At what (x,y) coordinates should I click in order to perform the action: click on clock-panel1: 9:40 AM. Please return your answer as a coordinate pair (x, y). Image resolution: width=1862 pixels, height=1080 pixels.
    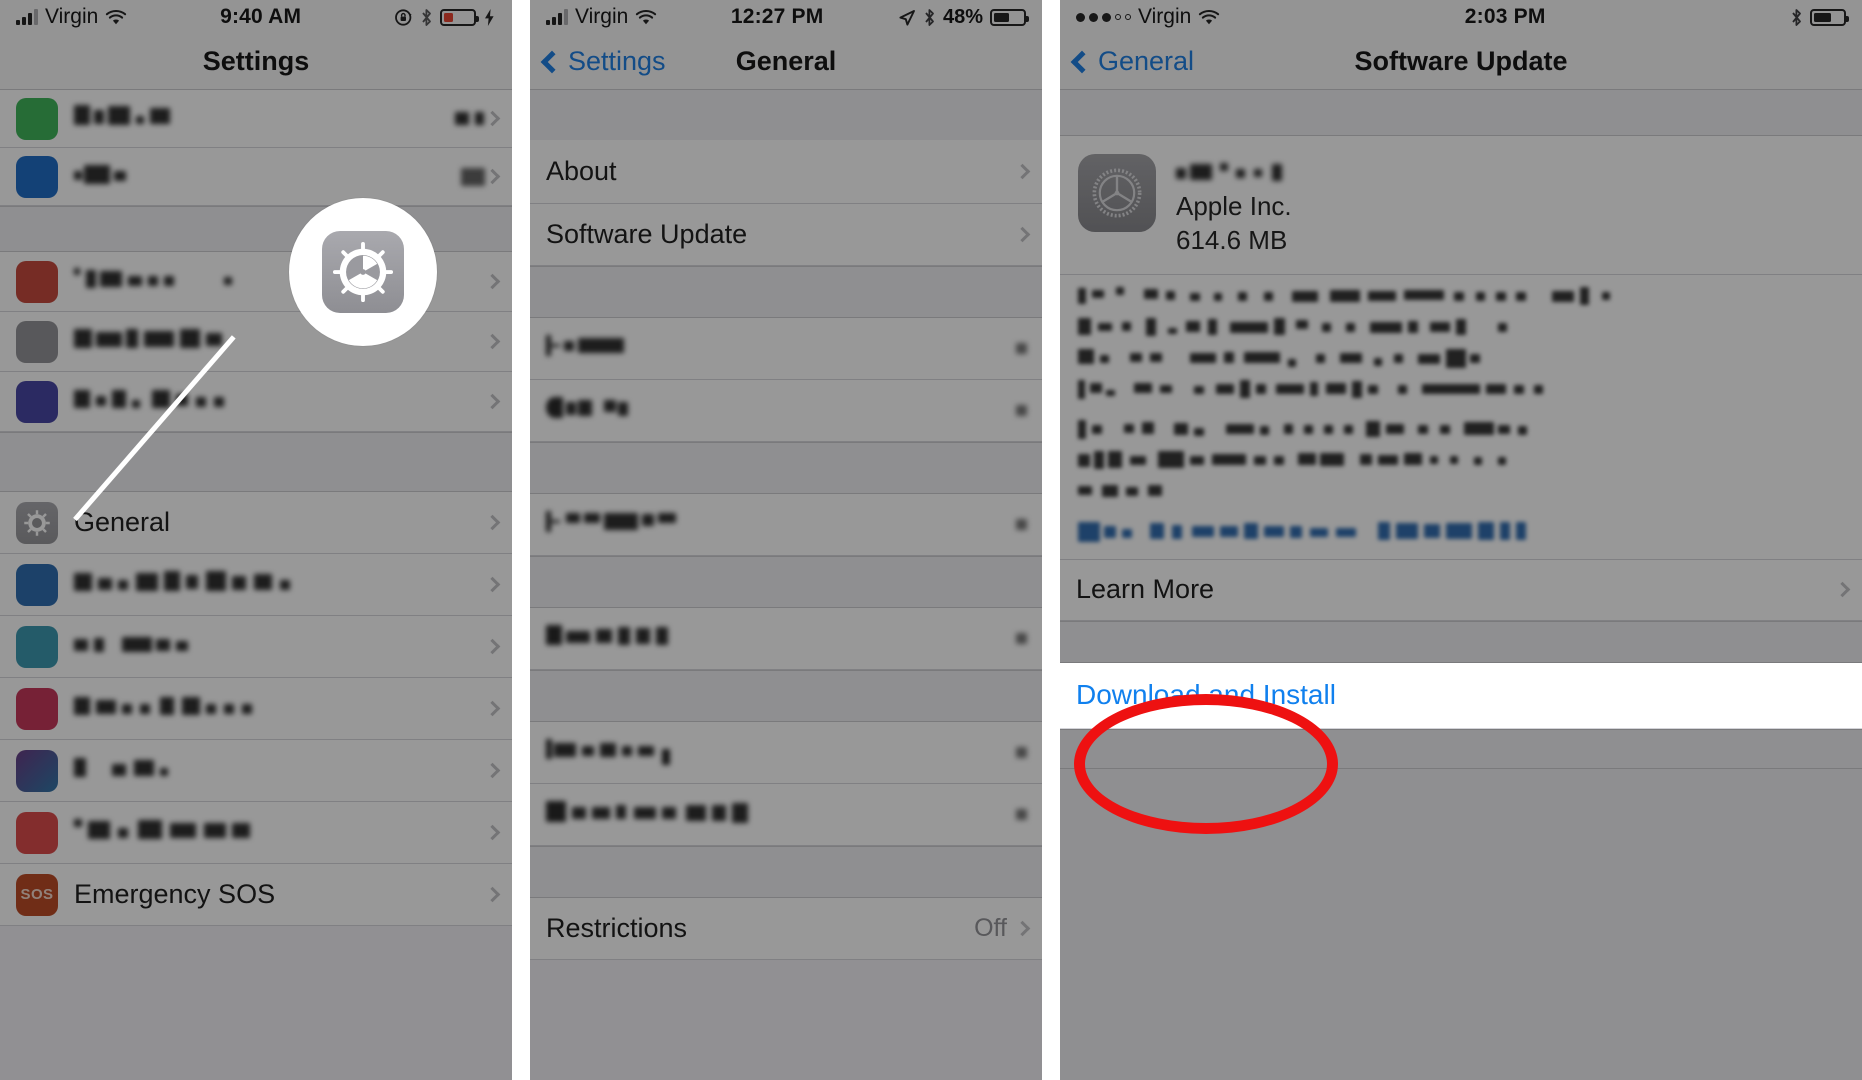
    Looking at the image, I should click on (261, 16).